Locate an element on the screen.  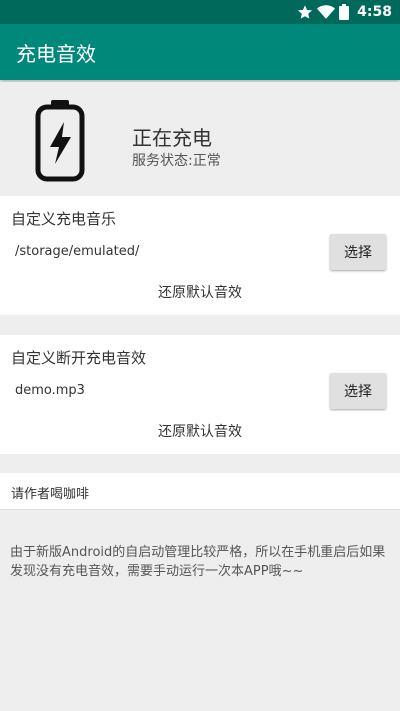
custom-disconnect-sound-file: demo.mp3 is located at coordinates (50, 390).